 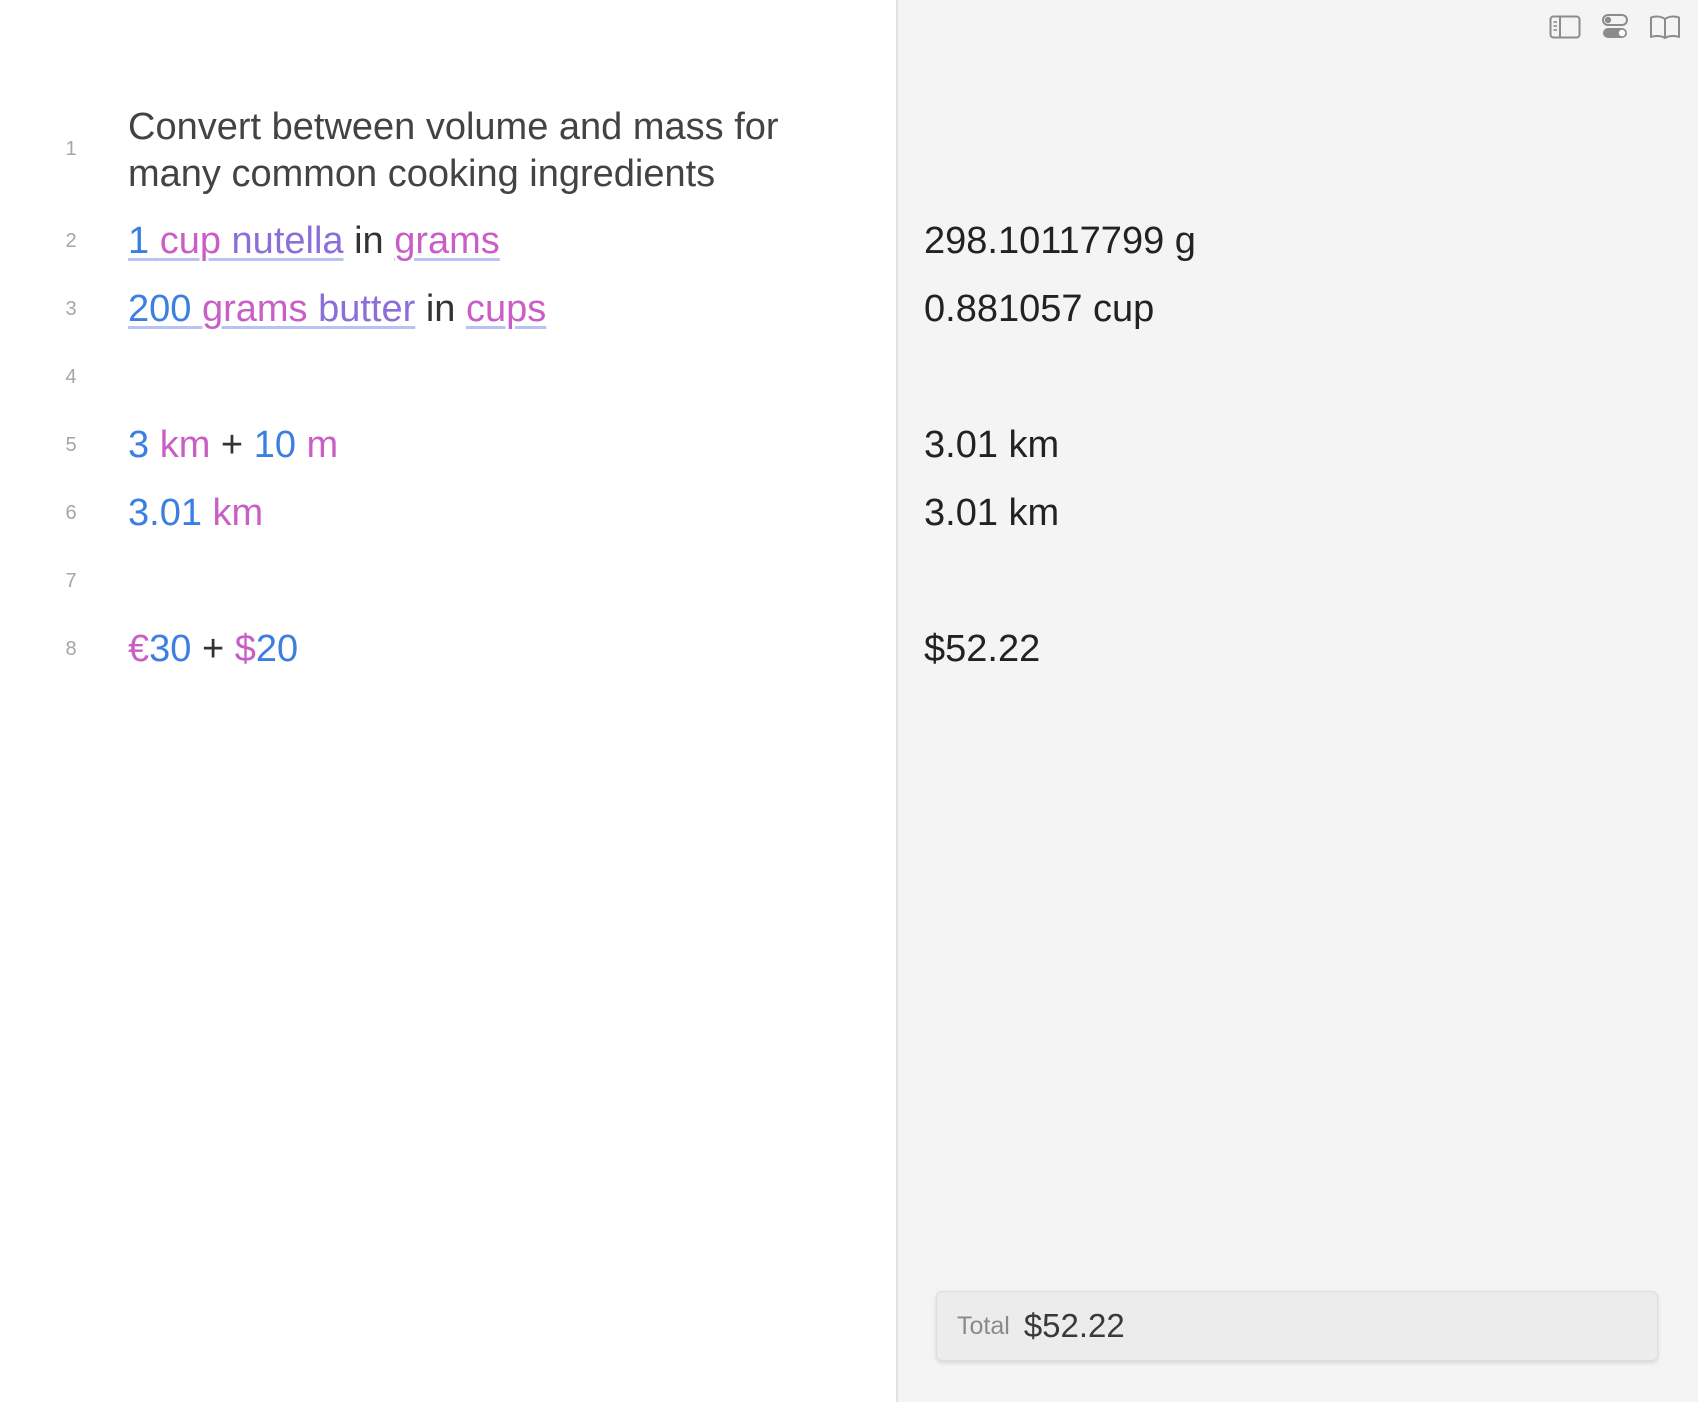 I want to click on number-token: 1, so click(x=139, y=241).